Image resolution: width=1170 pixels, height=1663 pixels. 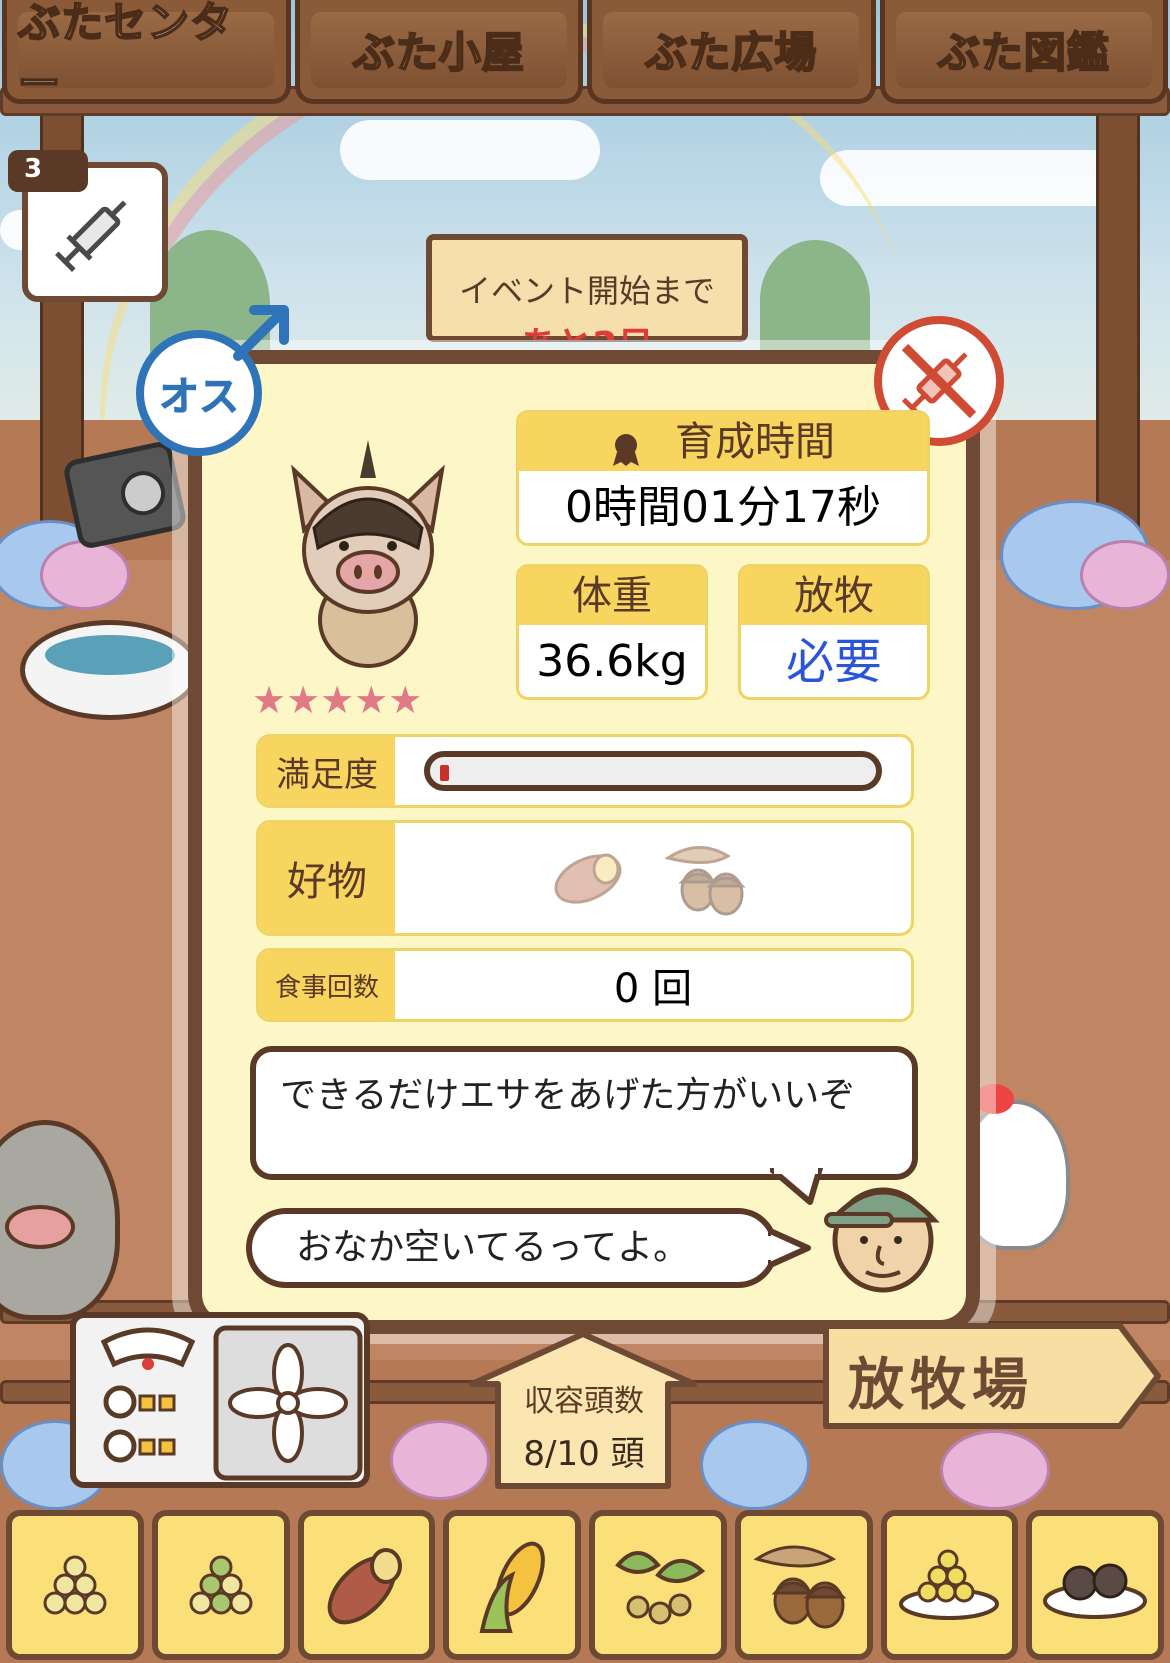 I want to click on growth-time-header: 育成時間, so click(x=723, y=442).